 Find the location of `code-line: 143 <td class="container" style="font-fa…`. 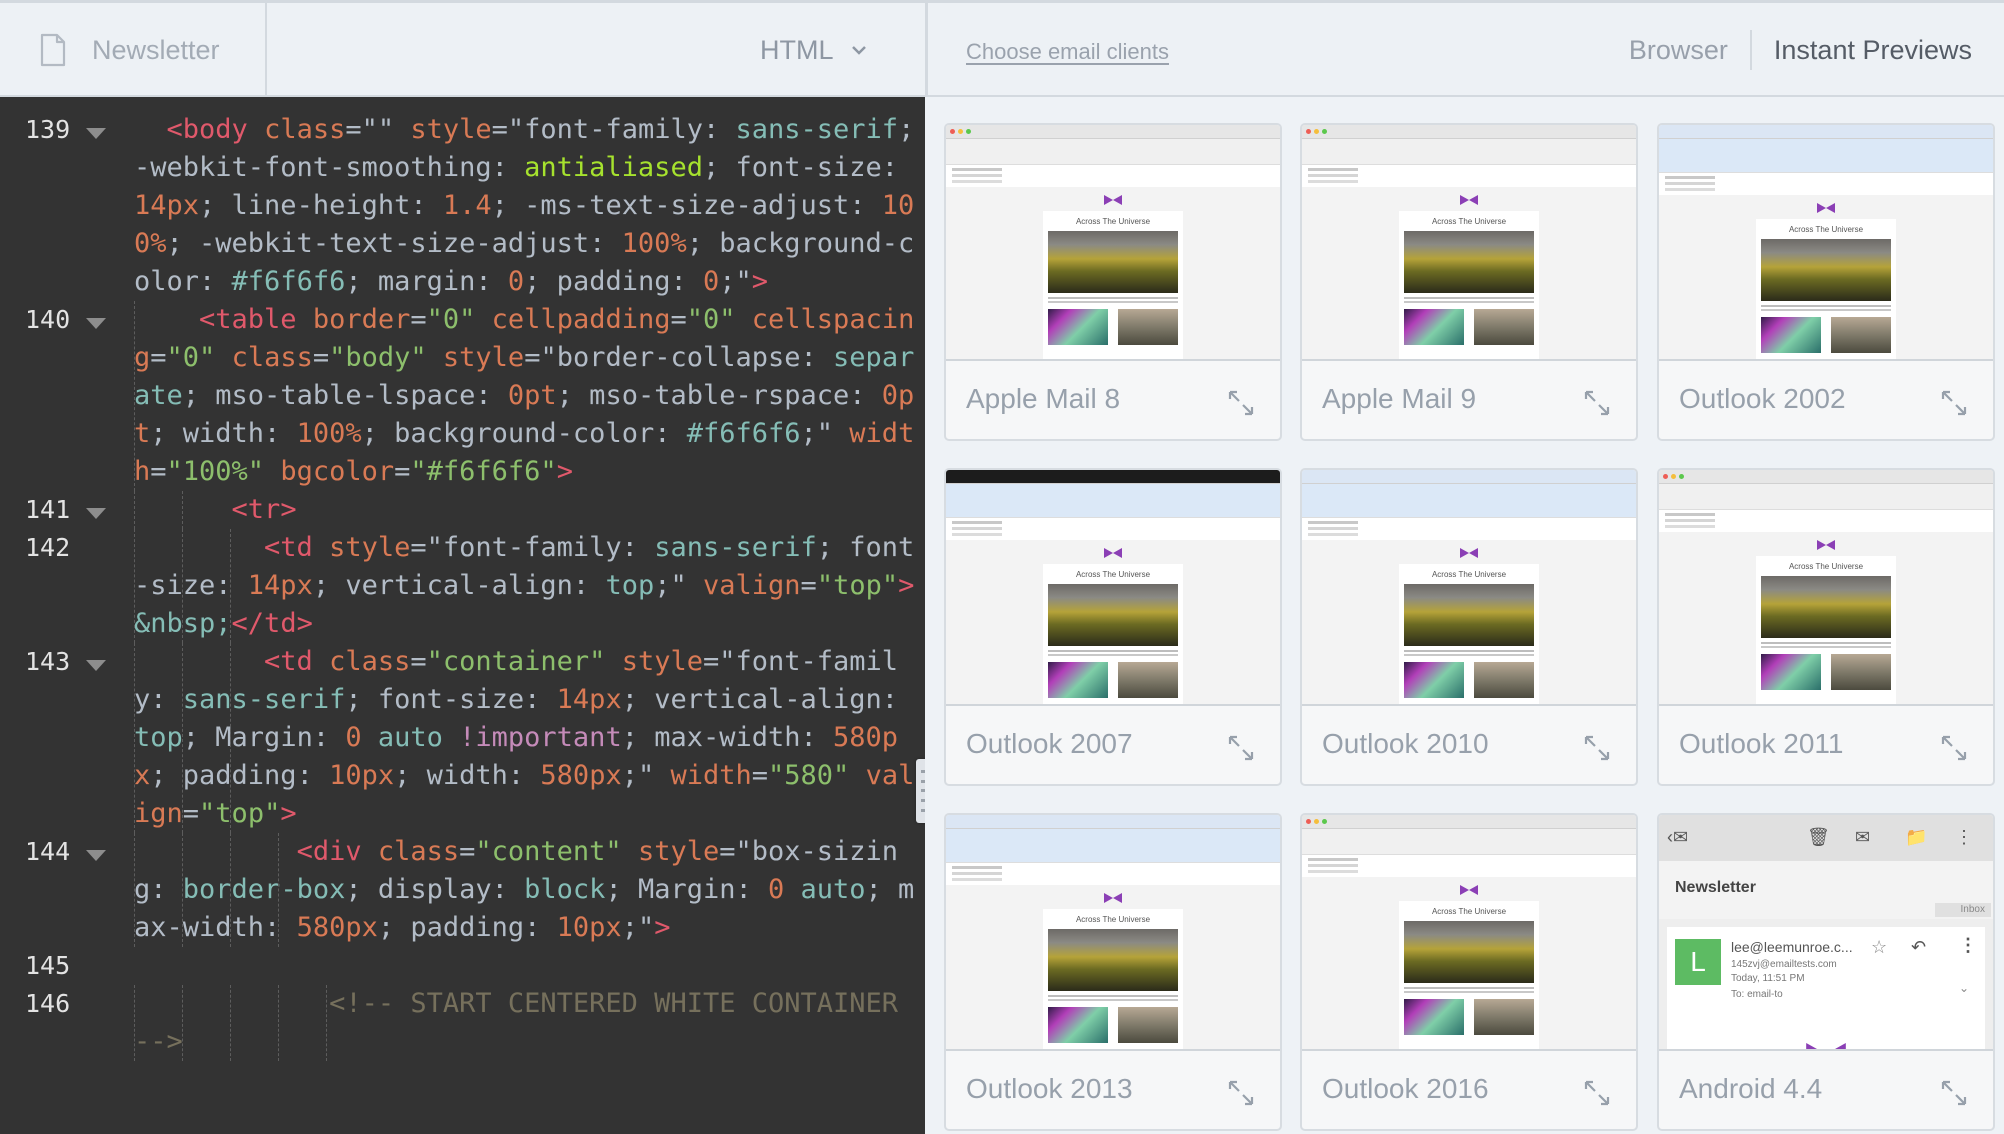

code-line: 143 <td class="container" style="font-fa… is located at coordinates (462, 738).